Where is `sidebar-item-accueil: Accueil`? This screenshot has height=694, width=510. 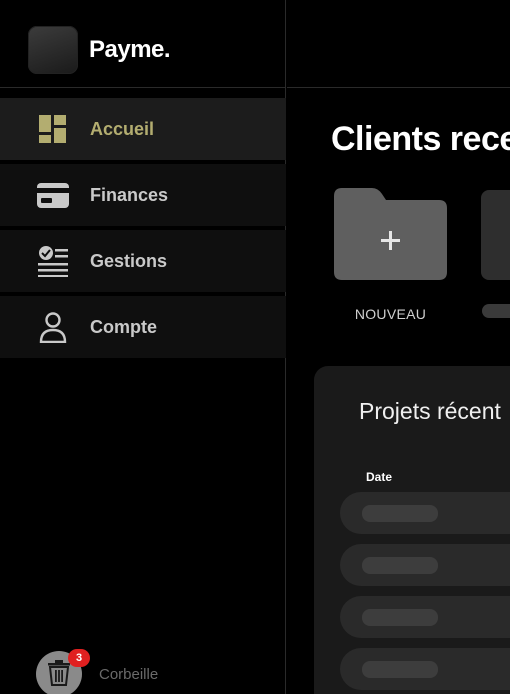 sidebar-item-accueil: Accueil is located at coordinates (143, 129).